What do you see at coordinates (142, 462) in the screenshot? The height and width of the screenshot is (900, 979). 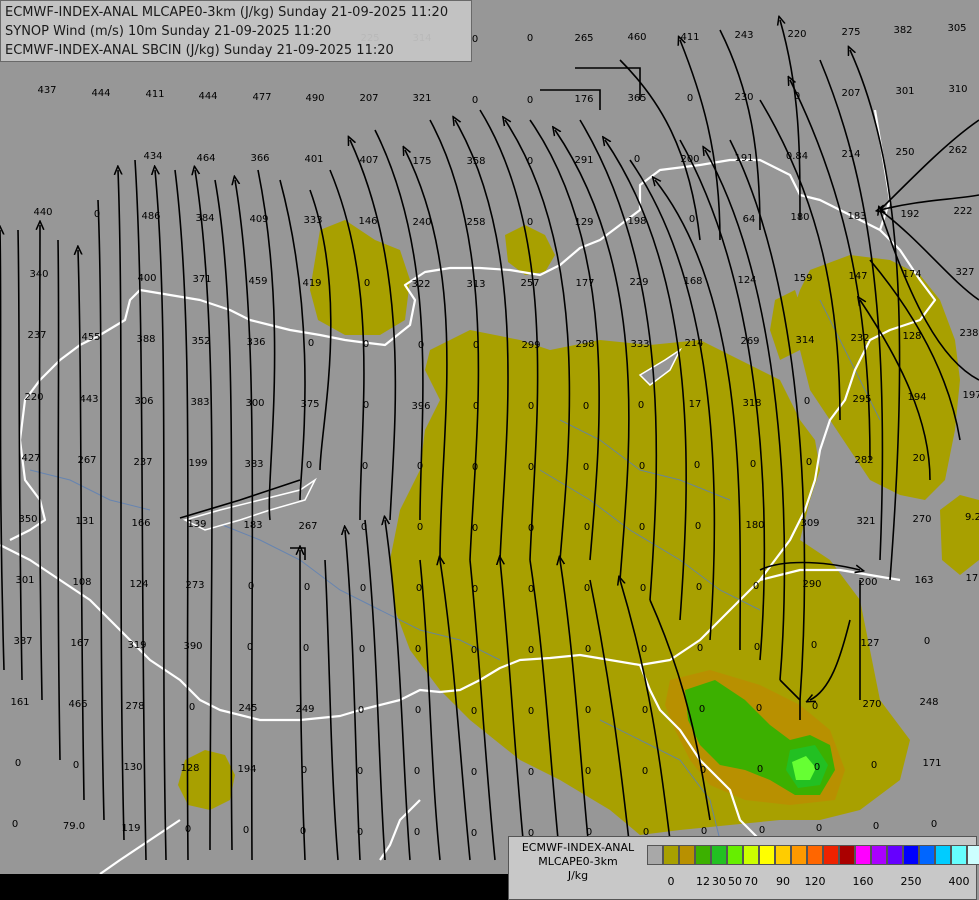 I see `cin-value: 237` at bounding box center [142, 462].